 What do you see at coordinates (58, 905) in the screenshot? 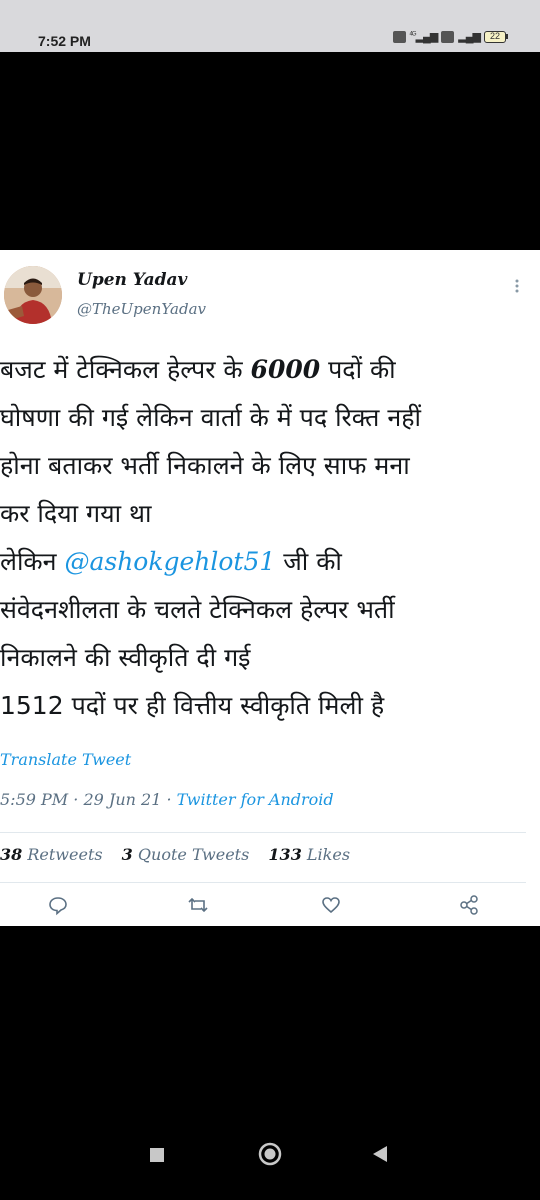
I see `reply-icon` at bounding box center [58, 905].